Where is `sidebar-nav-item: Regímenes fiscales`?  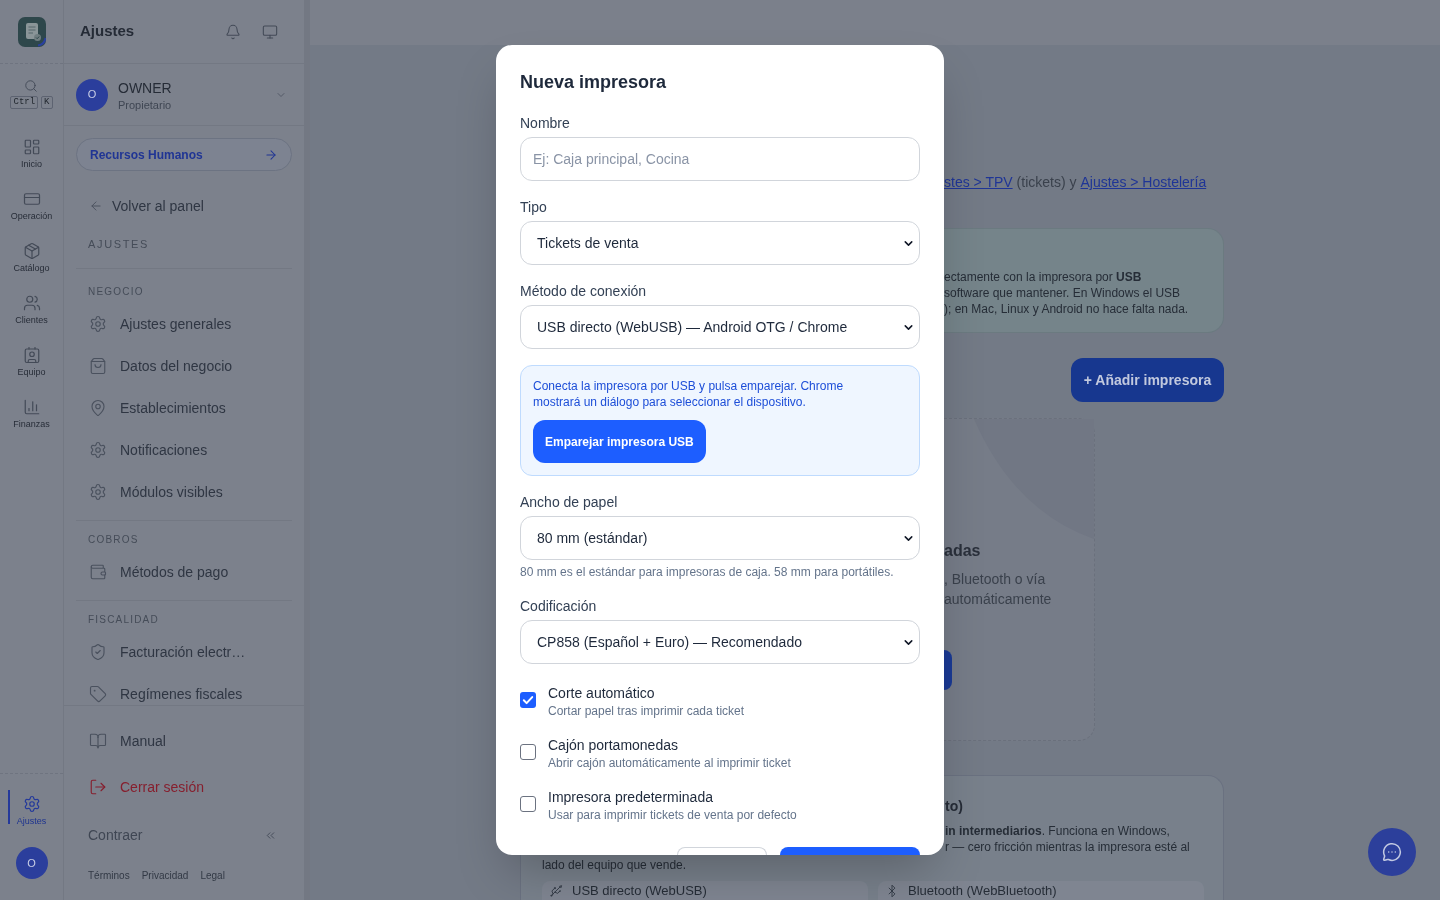 sidebar-nav-item: Regímenes fiscales is located at coordinates (184, 694).